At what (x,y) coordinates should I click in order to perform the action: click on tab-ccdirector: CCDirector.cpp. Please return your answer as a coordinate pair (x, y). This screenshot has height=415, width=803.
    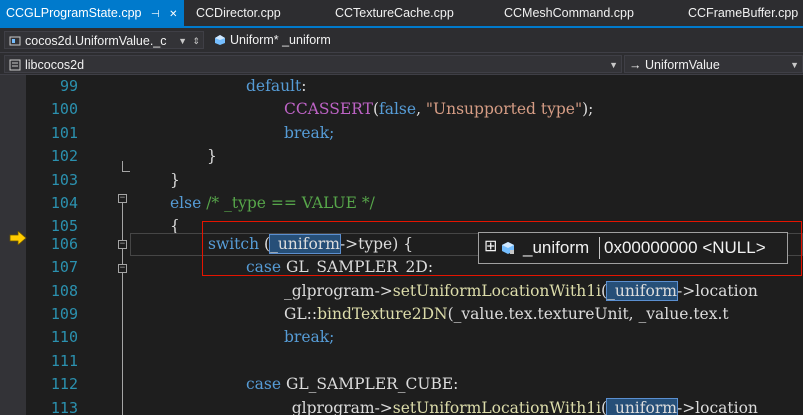
    Looking at the image, I should click on (238, 13).